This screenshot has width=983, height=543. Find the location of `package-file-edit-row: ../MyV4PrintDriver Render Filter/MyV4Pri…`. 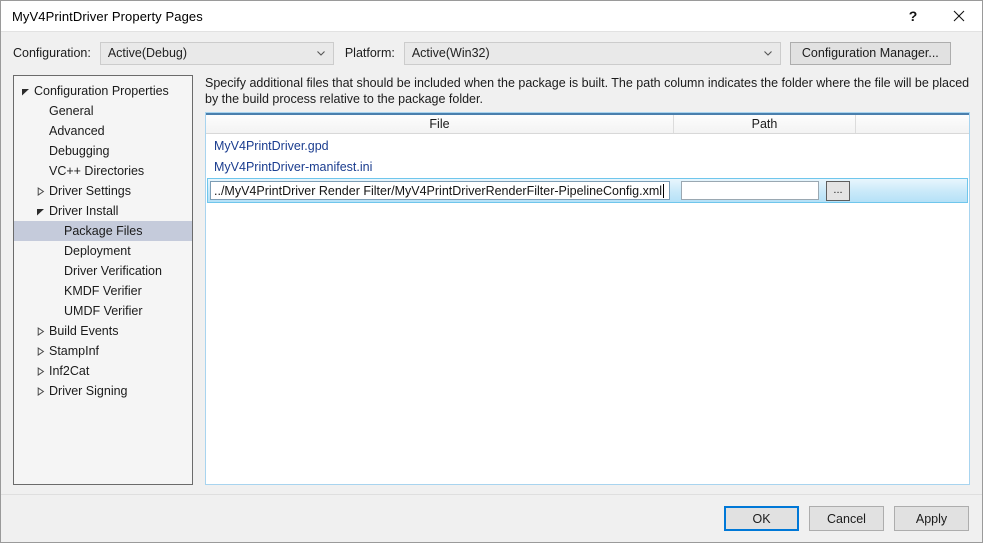

package-file-edit-row: ../MyV4PrintDriver Render Filter/MyV4Pri… is located at coordinates (587, 190).